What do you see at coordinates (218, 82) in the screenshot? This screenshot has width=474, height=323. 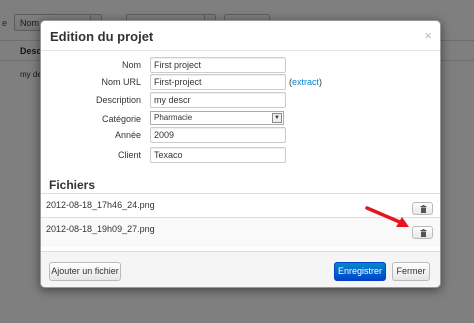 I see `nom-url-input: First-project` at bounding box center [218, 82].